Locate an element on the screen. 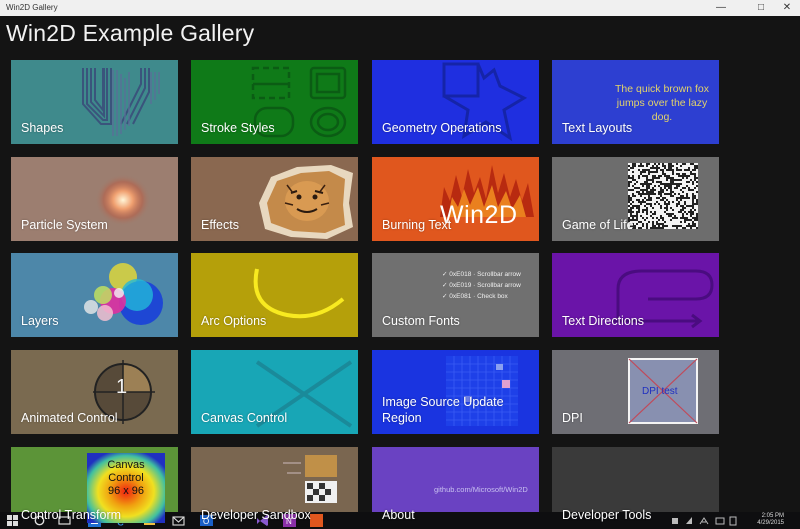 This screenshot has height=529, width=800. tile-effects: Effects is located at coordinates (274, 199).